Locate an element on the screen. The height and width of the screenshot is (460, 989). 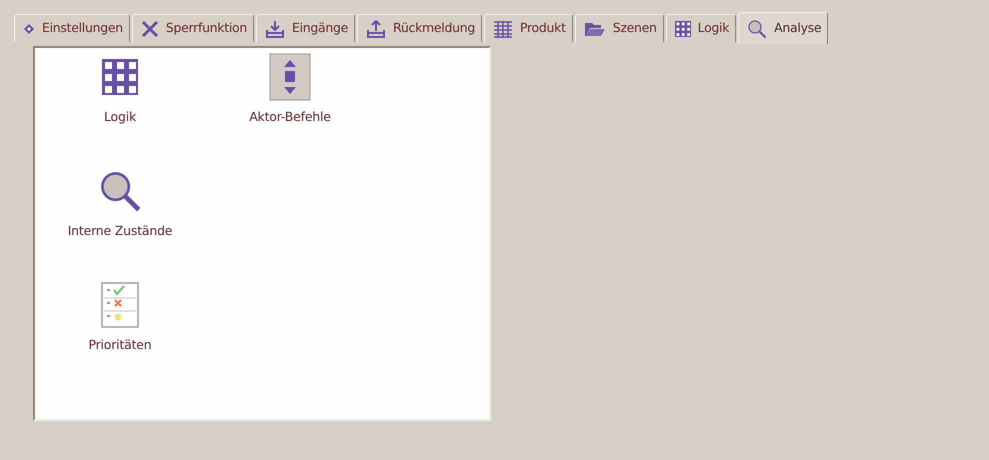
mesh-icon is located at coordinates (502, 29).